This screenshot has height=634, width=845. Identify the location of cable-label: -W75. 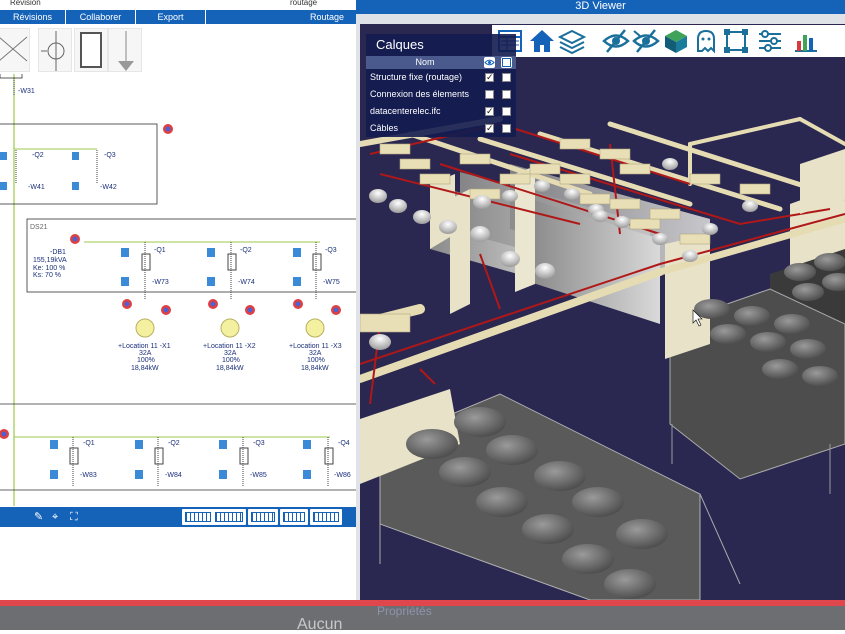
(331, 282).